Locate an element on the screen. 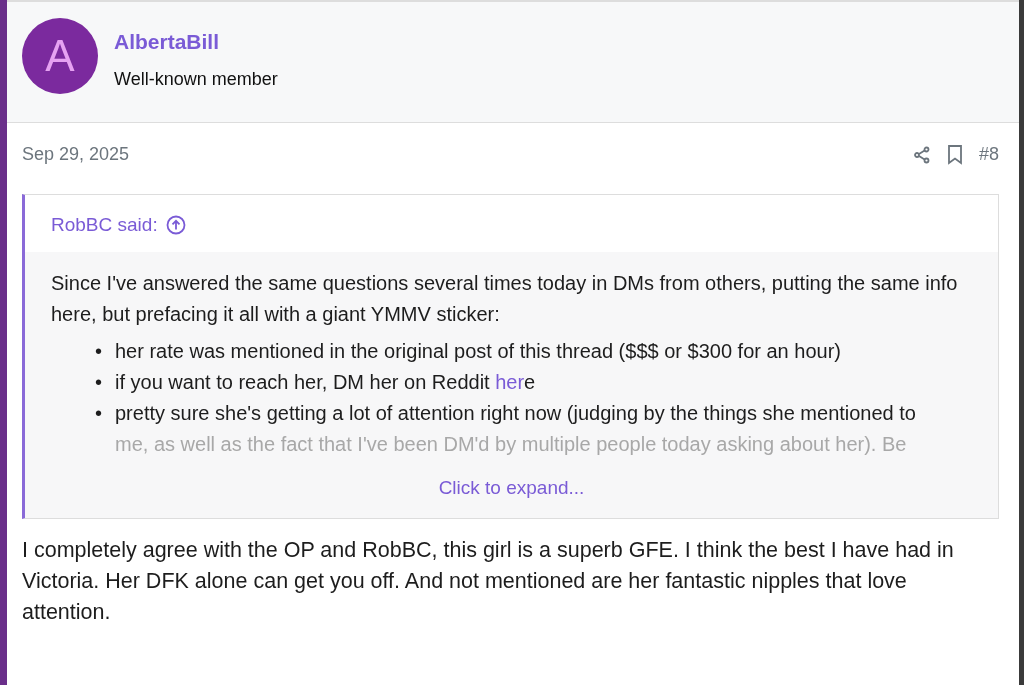  post-body-text: I completely agree with the OP and RobBC, this girl is a superb GFE. I think the best I have had in Victoria. Her DFK alone can get you off. And not mentioned are her fantastic nipples that love attention. is located at coordinates (488, 581).